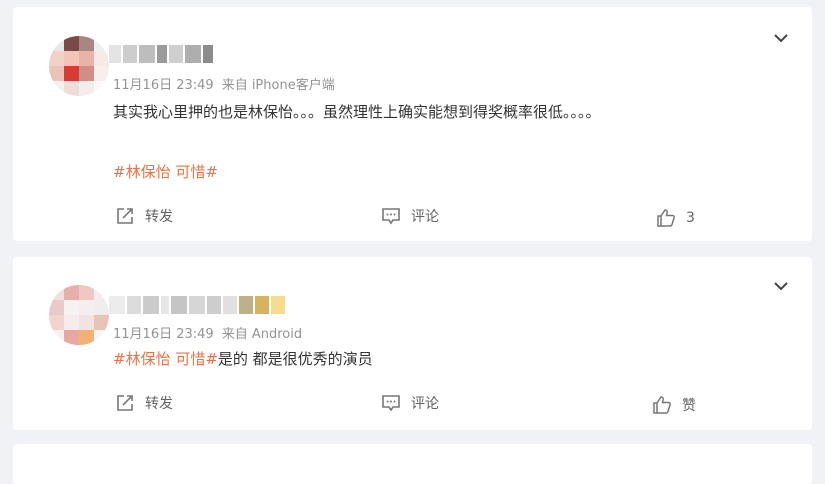  I want to click on comment-meta: 11月16日 23:49 来自 iPhone客户端, so click(224, 83).